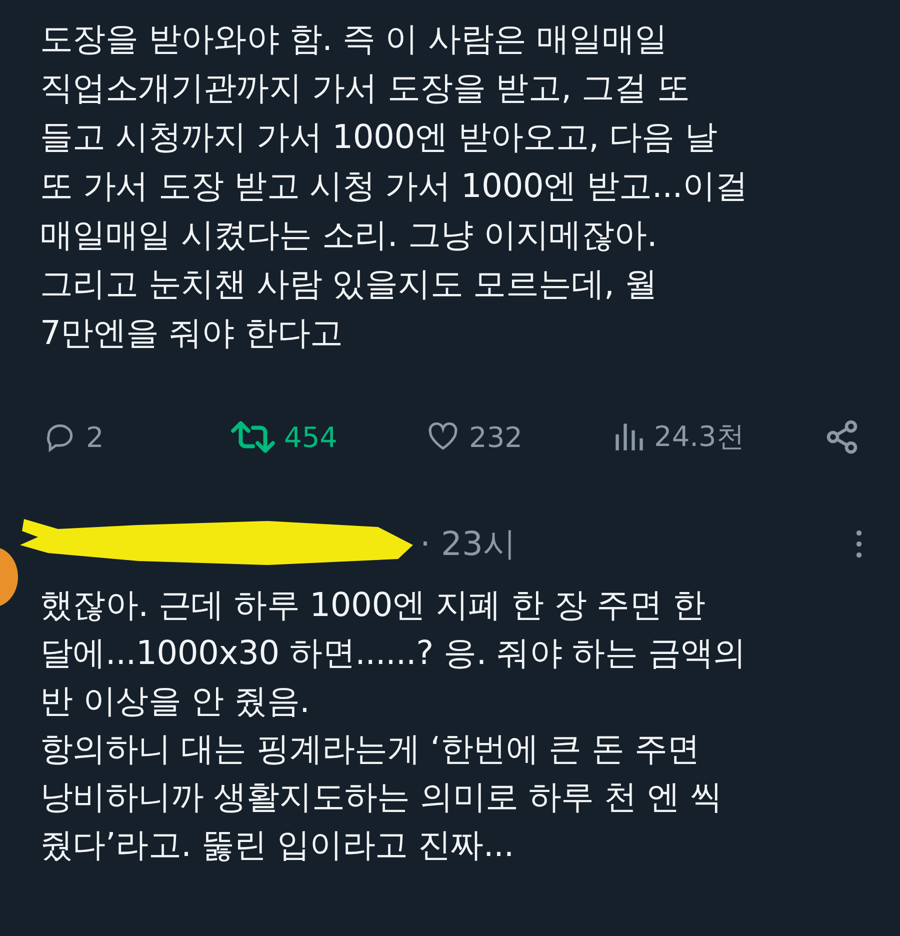 The width and height of the screenshot is (900, 936). Describe the element at coordinates (518, 437) in the screenshot. I see `like-button: 232` at that location.